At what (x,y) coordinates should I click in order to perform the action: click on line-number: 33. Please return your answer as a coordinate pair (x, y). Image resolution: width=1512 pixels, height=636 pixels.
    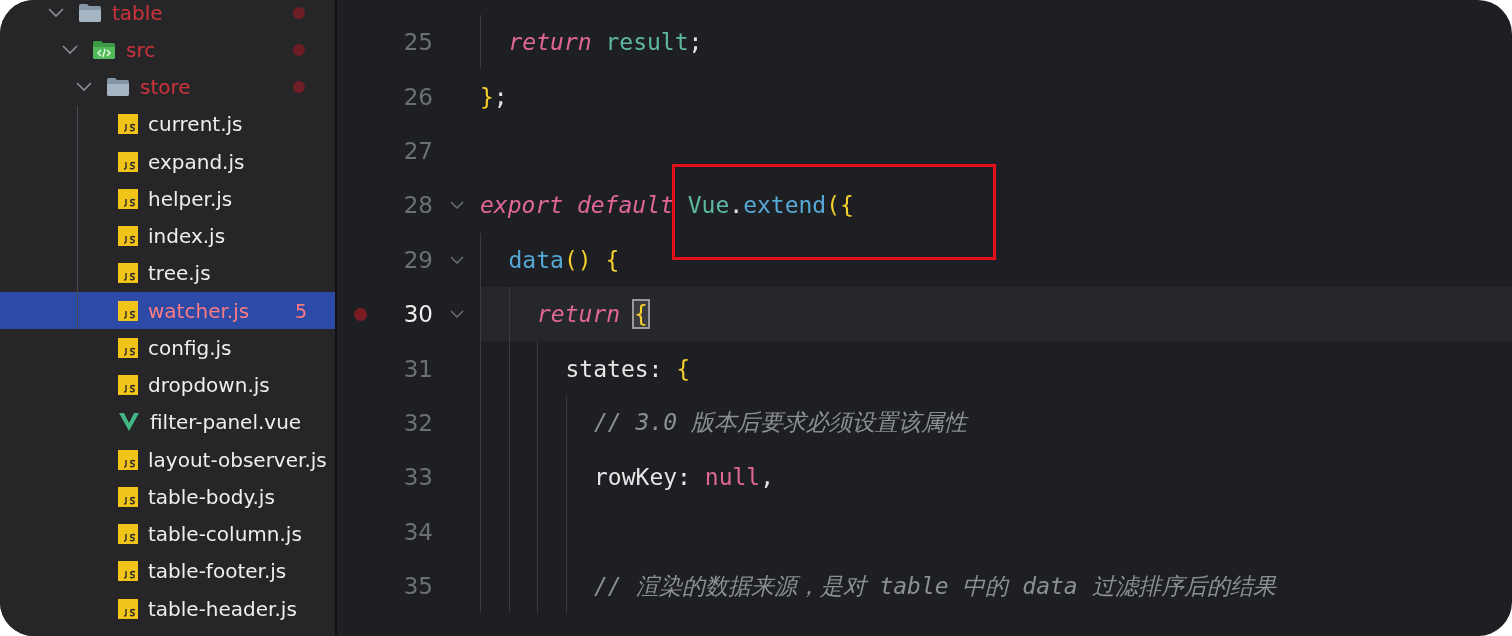
    Looking at the image, I should click on (417, 477).